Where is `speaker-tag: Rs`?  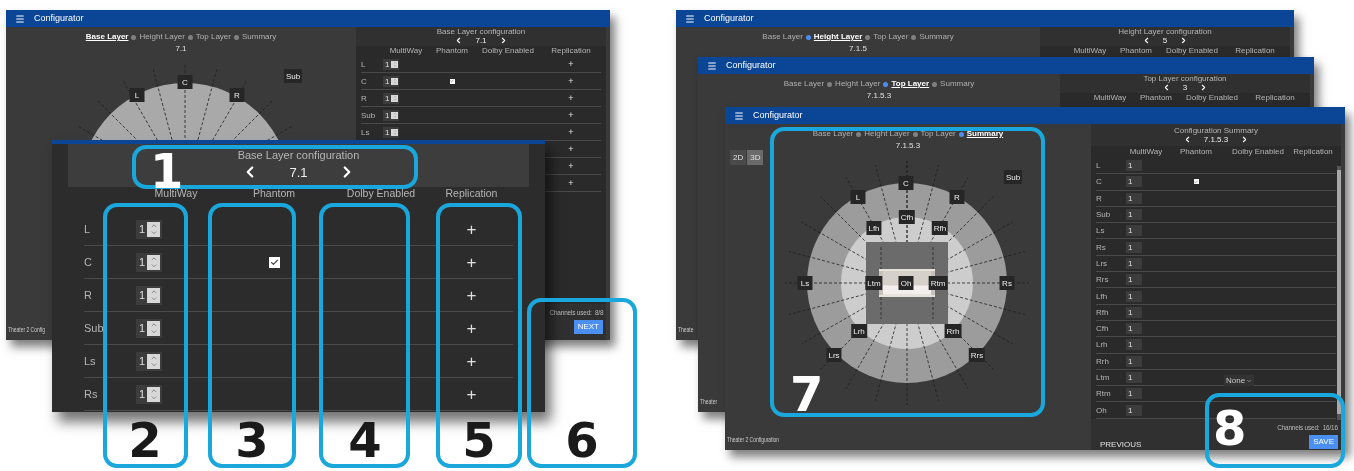 speaker-tag: Rs is located at coordinates (1007, 283).